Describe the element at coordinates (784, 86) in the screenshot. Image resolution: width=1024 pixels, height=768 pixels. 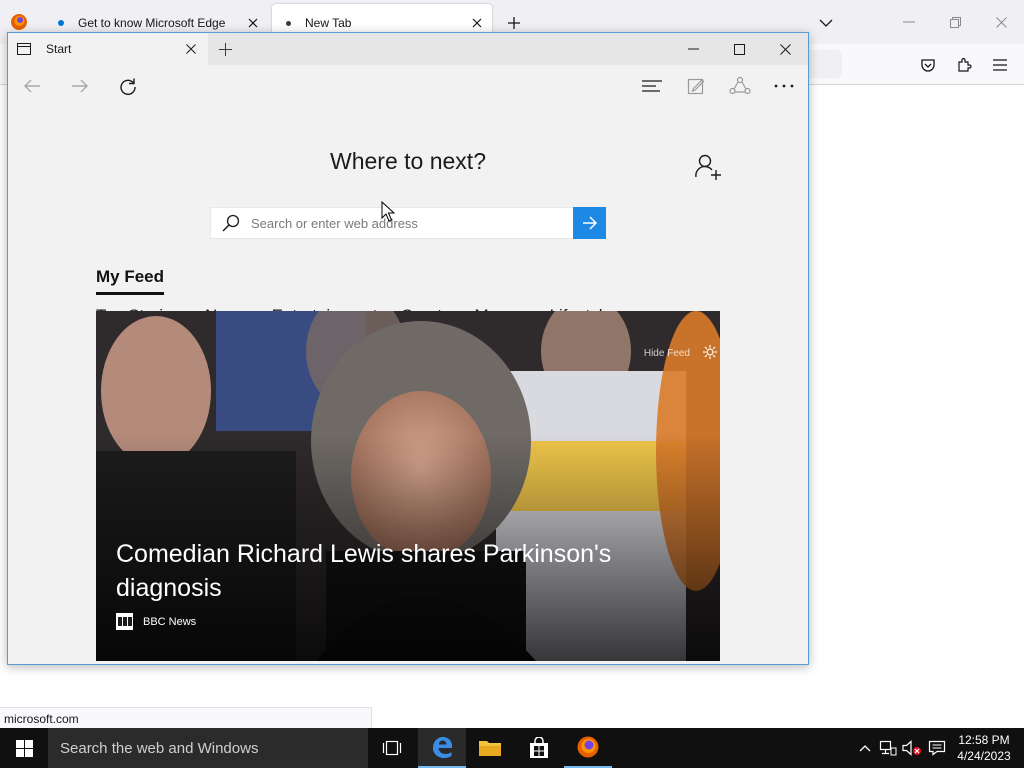
I see `more-icon` at that location.